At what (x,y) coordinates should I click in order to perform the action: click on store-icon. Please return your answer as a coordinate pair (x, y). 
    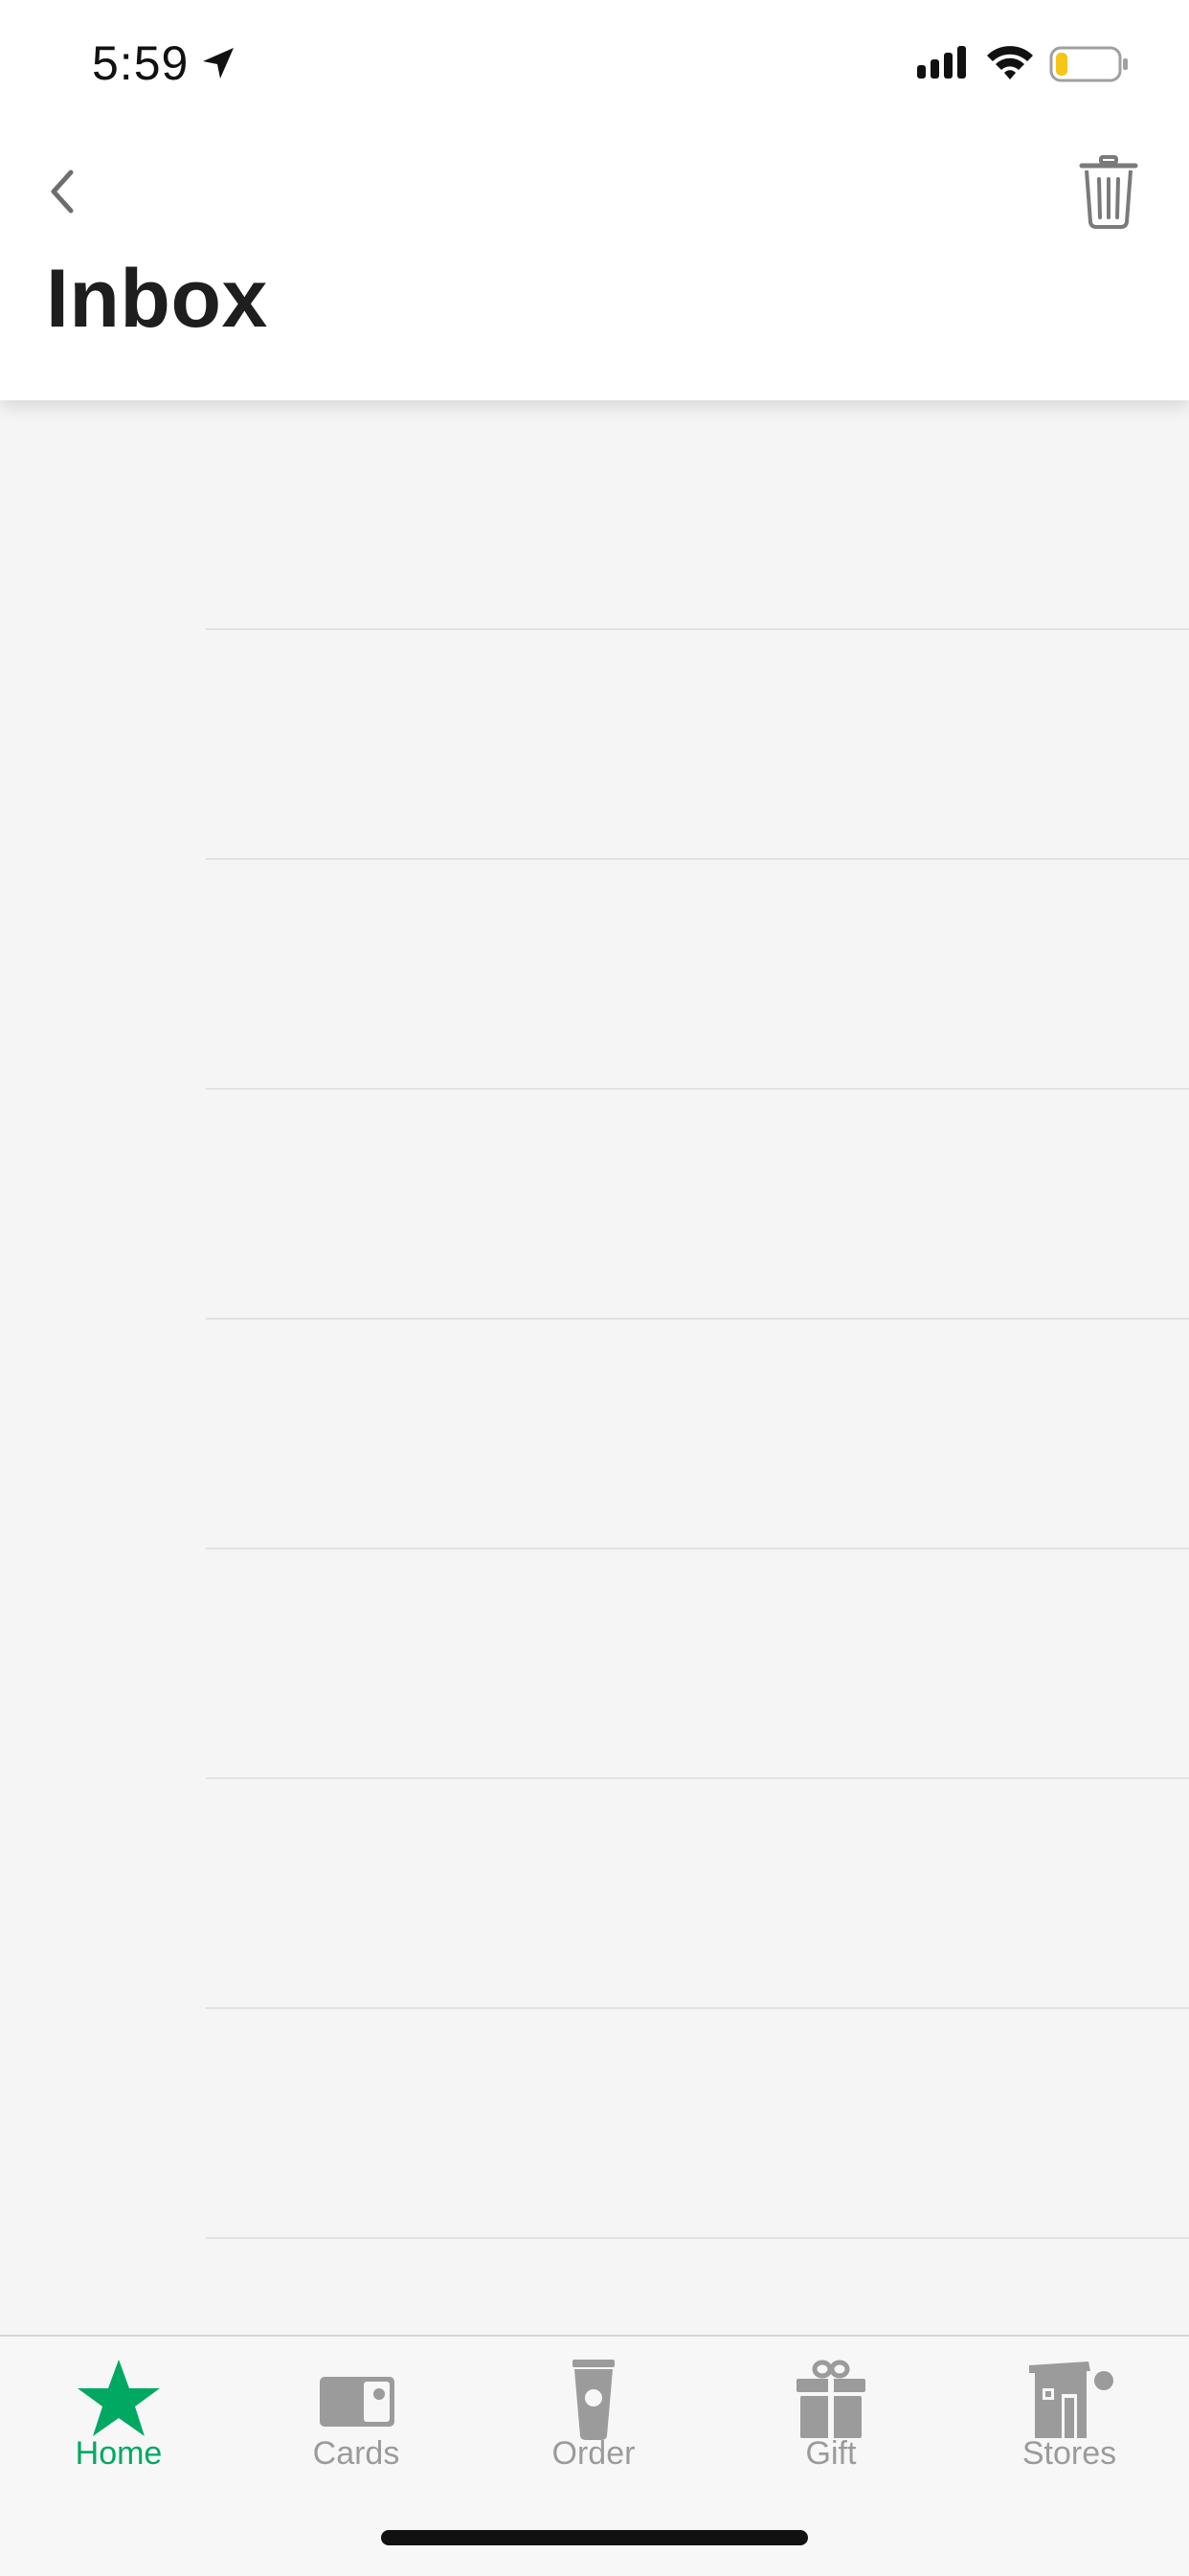
    Looking at the image, I should click on (1071, 2399).